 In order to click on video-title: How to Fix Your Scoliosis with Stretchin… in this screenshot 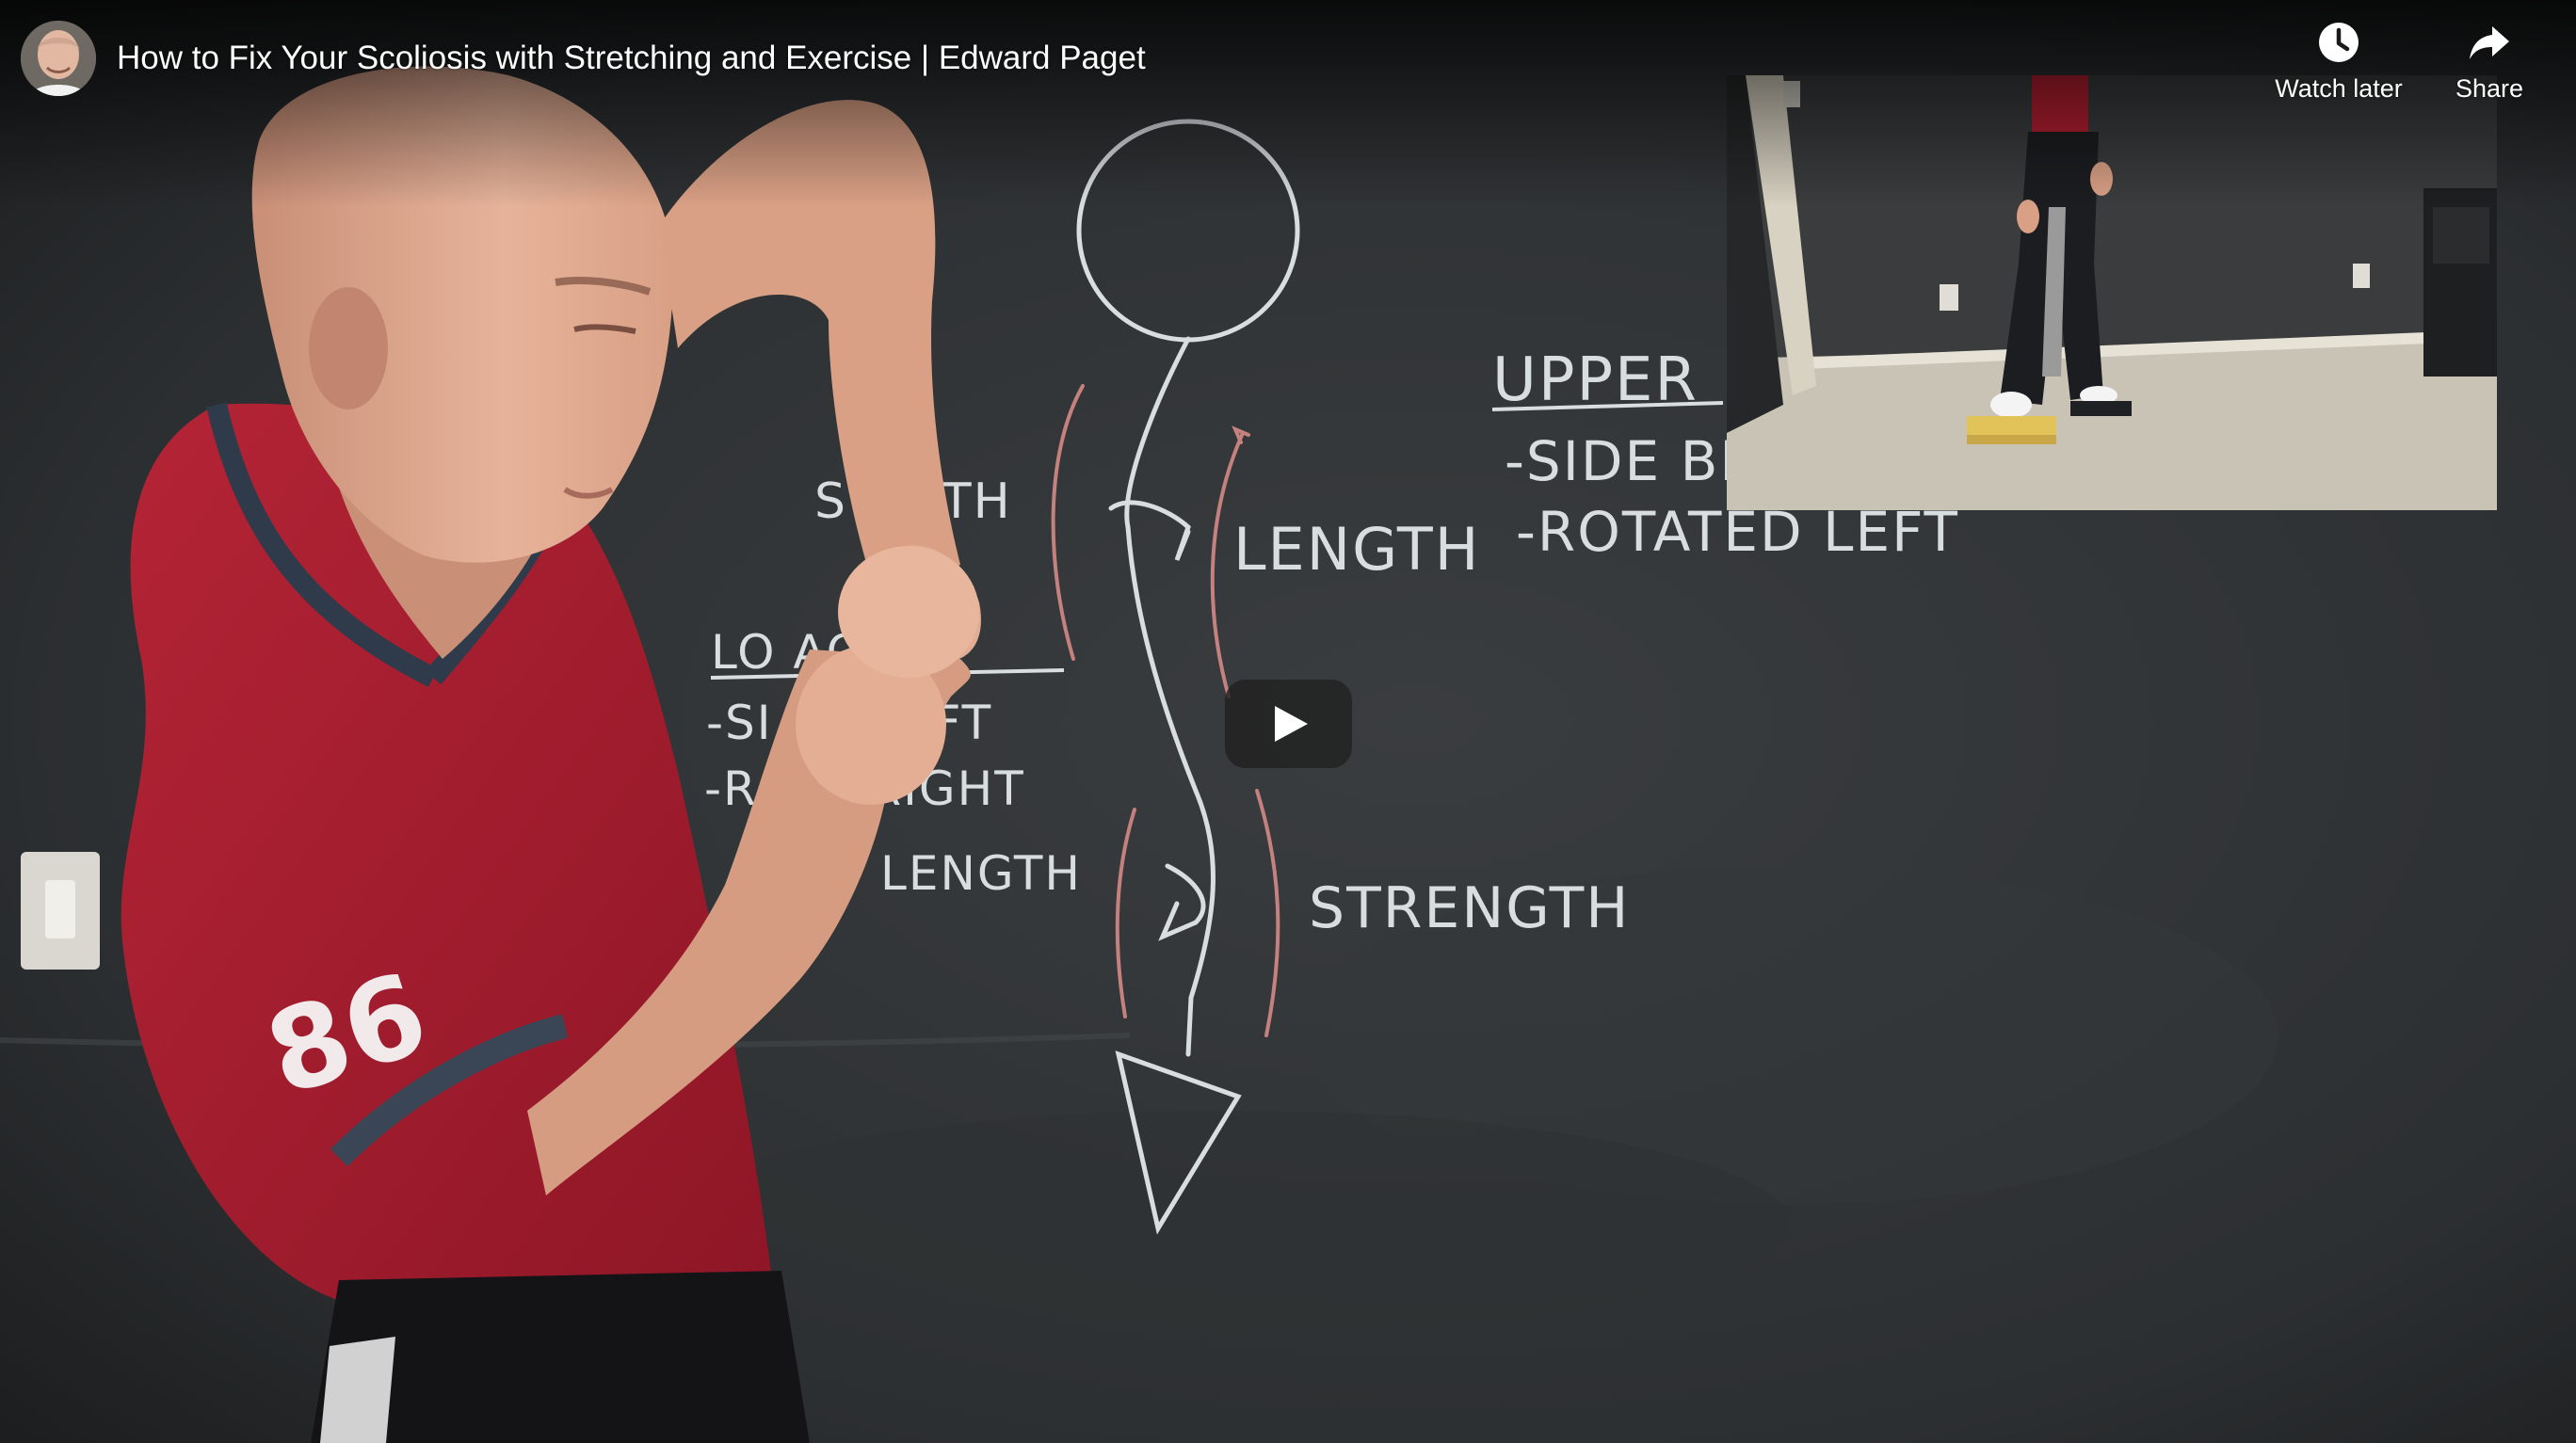, I will do `click(631, 58)`.